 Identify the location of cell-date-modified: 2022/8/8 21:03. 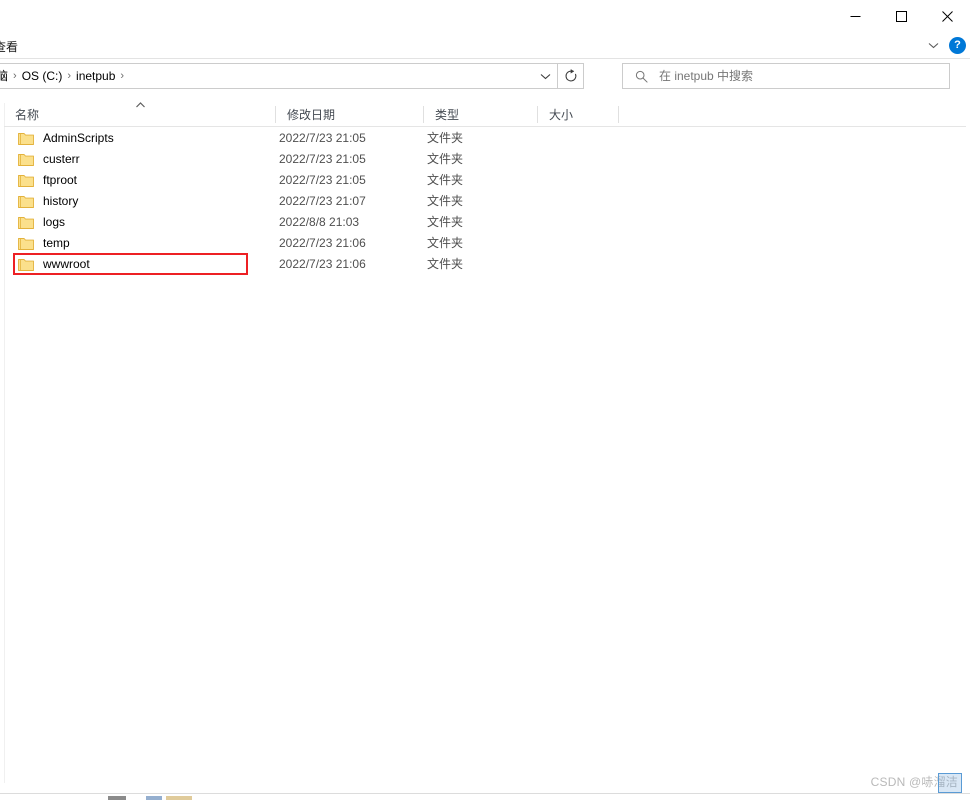
(319, 222).